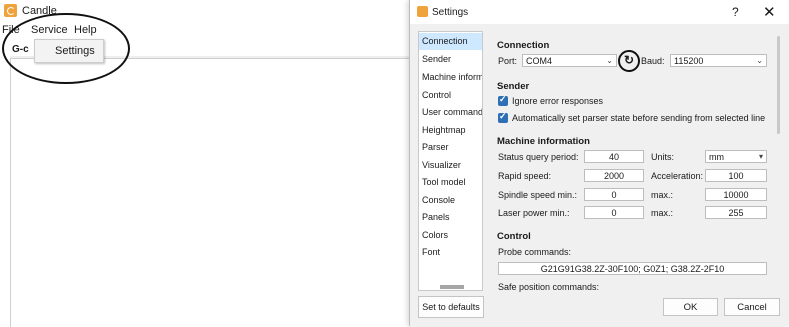 Image resolution: width=789 pixels, height=327 pixels. Describe the element at coordinates (508, 61) in the screenshot. I see `port-label: Port:` at that location.